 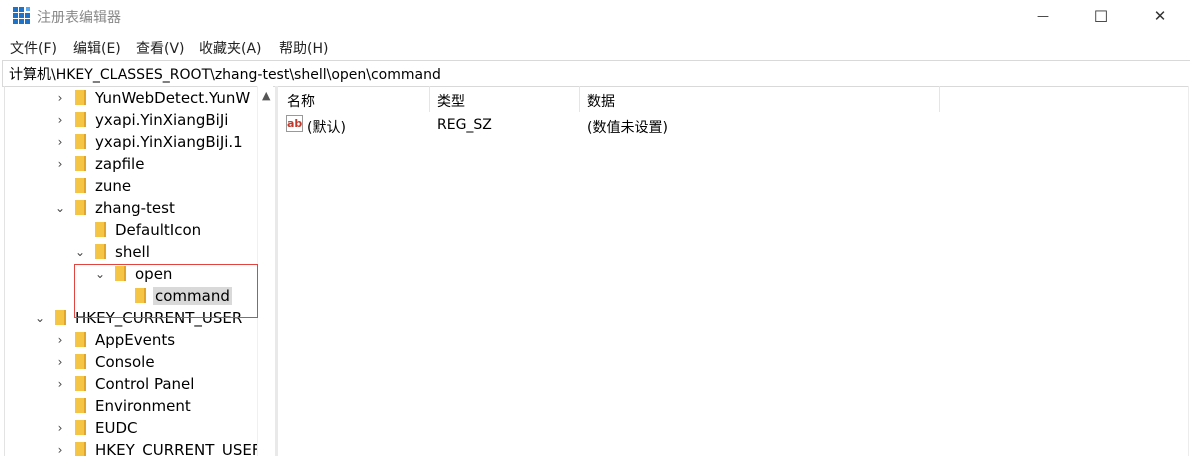 I want to click on tree-item: › zapfile, so click(x=135, y=164).